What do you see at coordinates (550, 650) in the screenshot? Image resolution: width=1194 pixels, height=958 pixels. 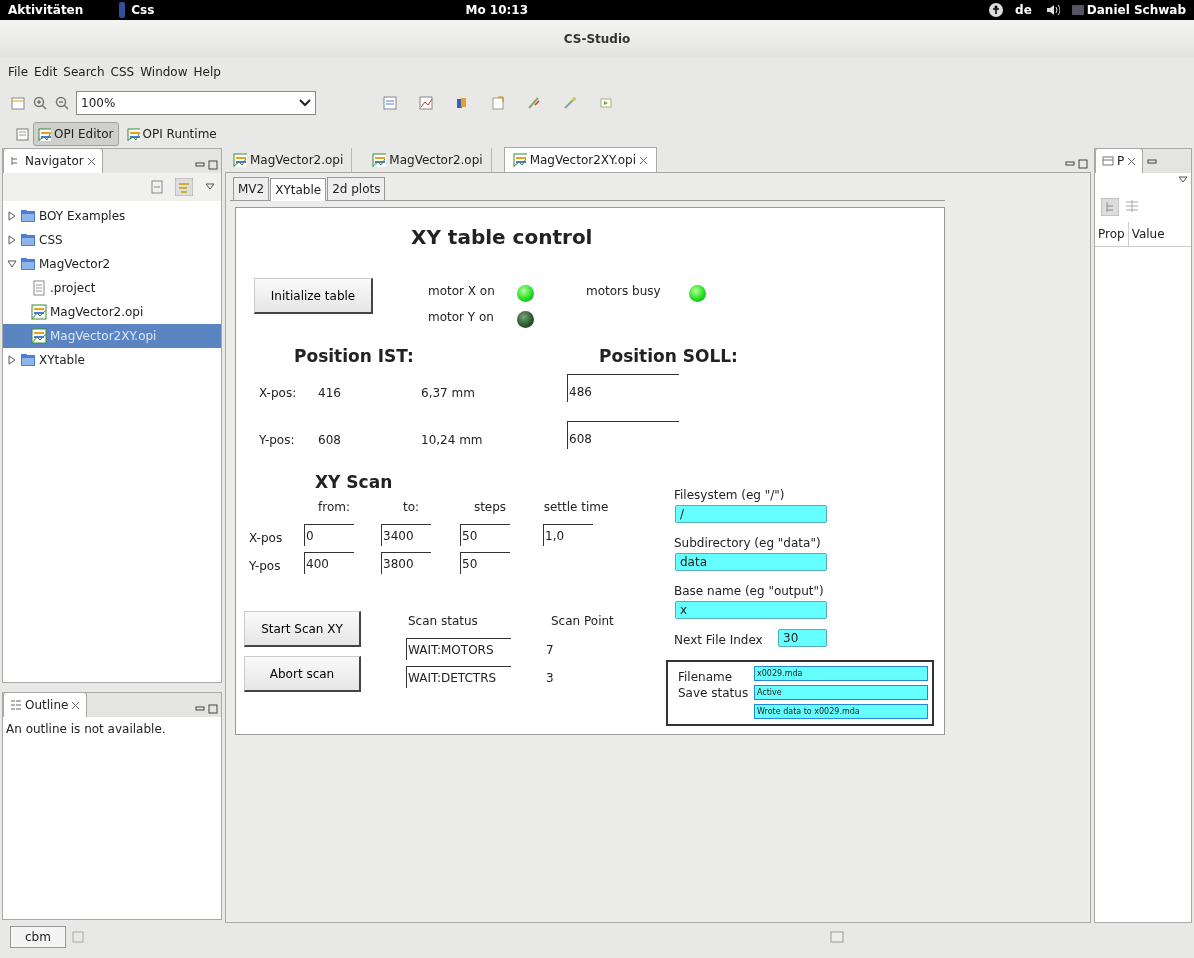 I see `scan-point: 7` at bounding box center [550, 650].